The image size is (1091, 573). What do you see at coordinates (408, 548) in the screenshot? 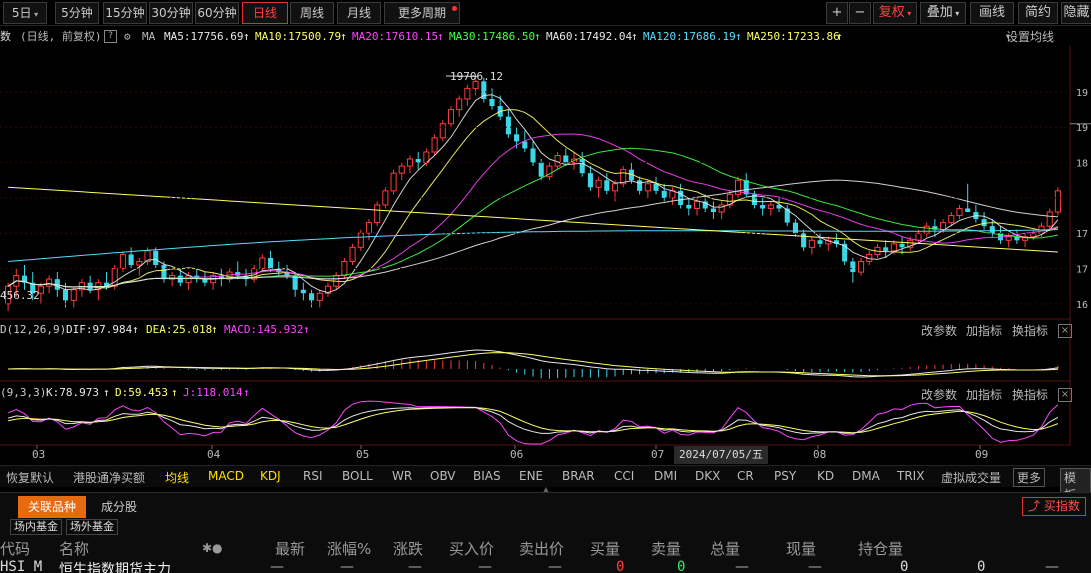
I see `col-change: 涨跌` at bounding box center [408, 548].